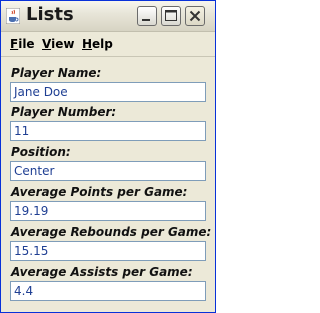  What do you see at coordinates (26, 44) in the screenshot?
I see `menu-file-label: ile` at bounding box center [26, 44].